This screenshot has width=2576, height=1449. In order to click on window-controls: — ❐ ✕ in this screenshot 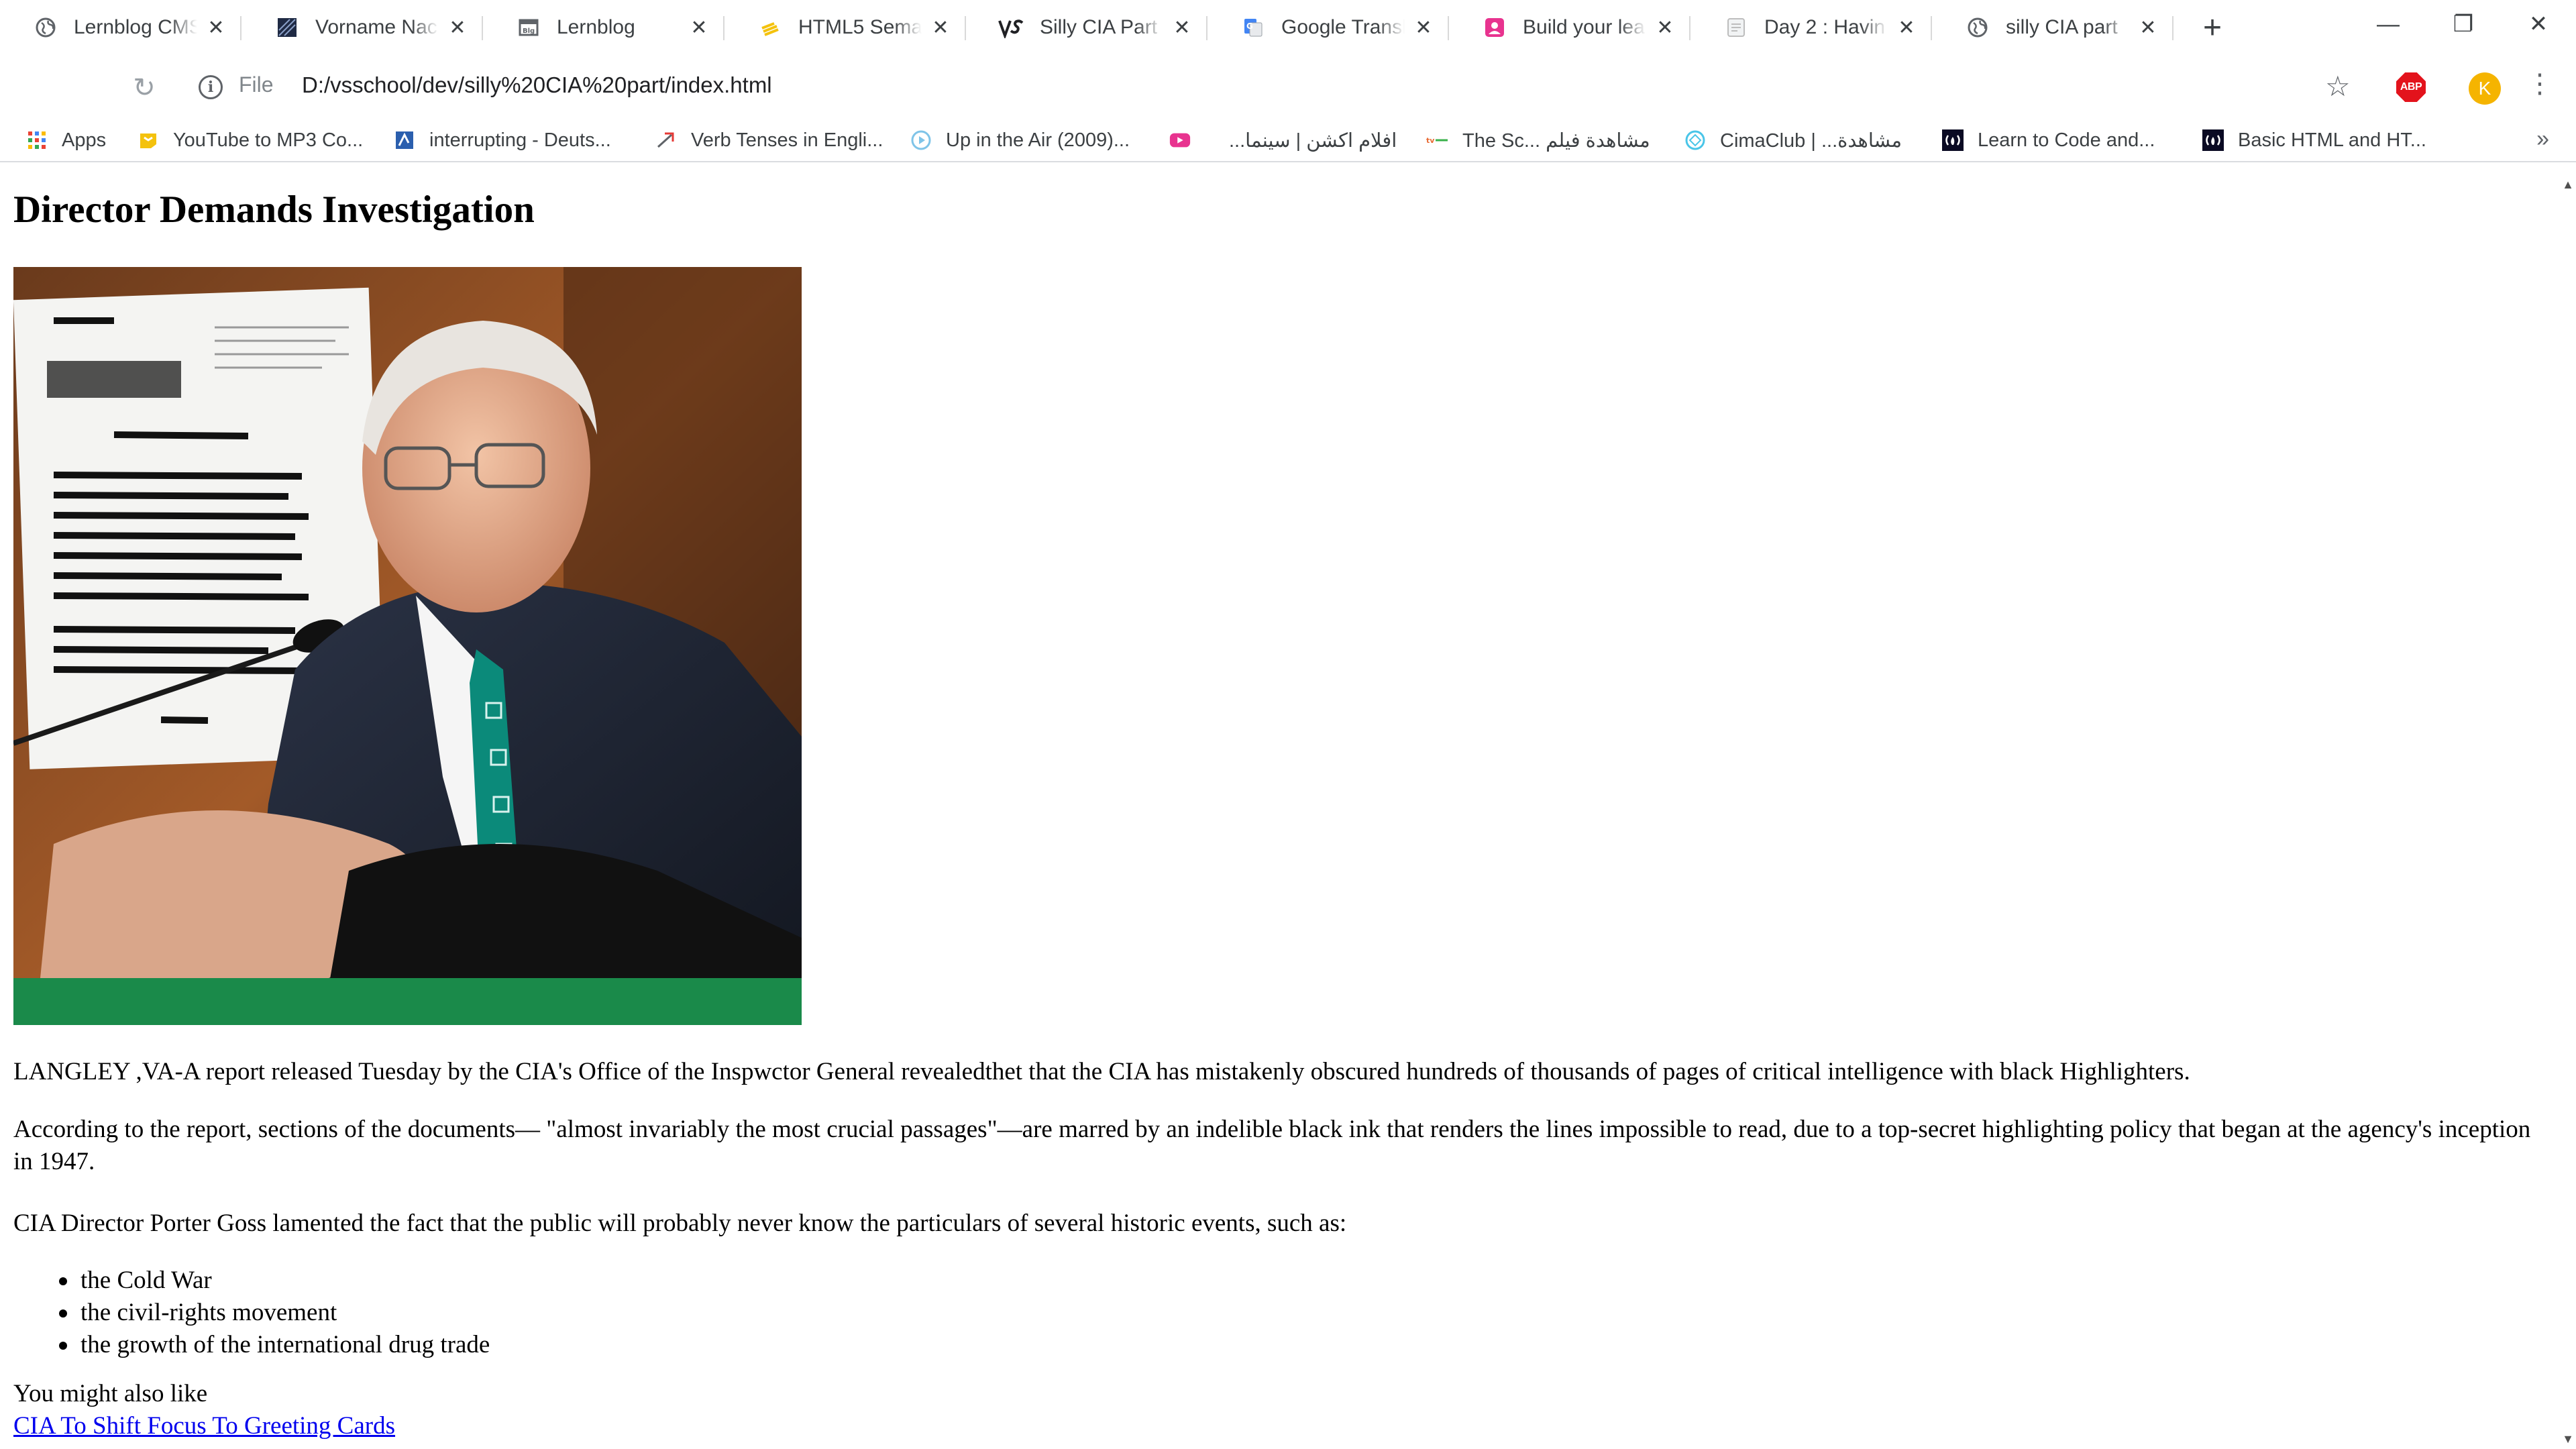, I will do `click(2463, 27)`.